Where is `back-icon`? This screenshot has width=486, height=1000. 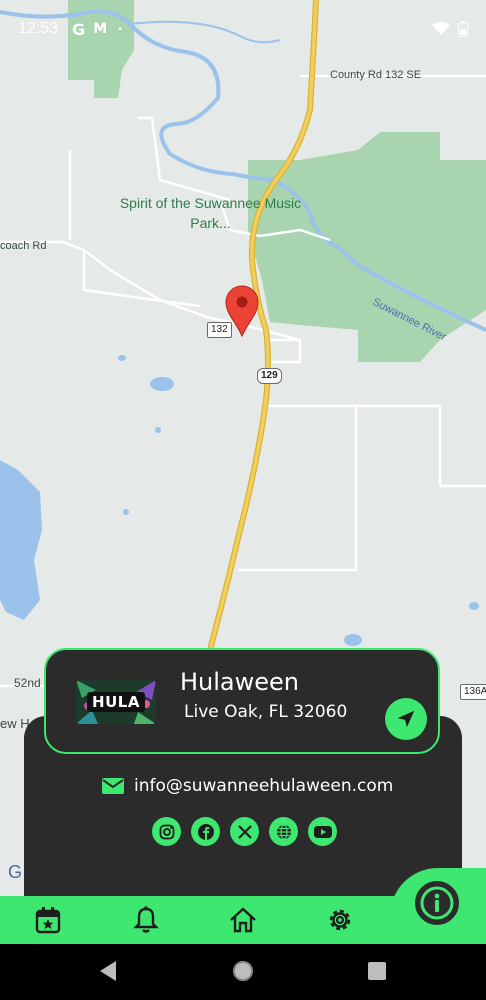
back-icon is located at coordinates (108, 971).